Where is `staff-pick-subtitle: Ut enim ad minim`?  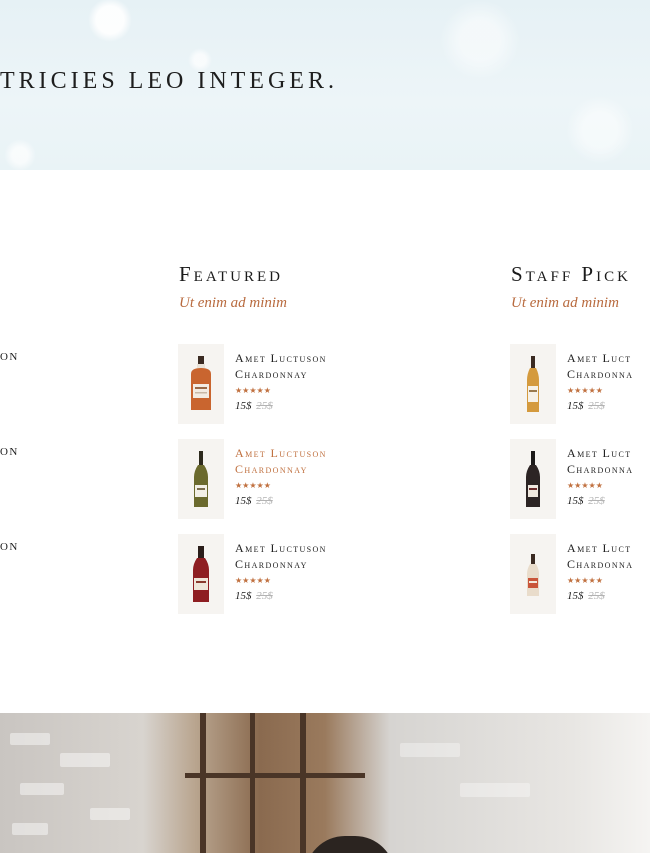
staff-pick-subtitle: Ut enim ad minim is located at coordinates (565, 303).